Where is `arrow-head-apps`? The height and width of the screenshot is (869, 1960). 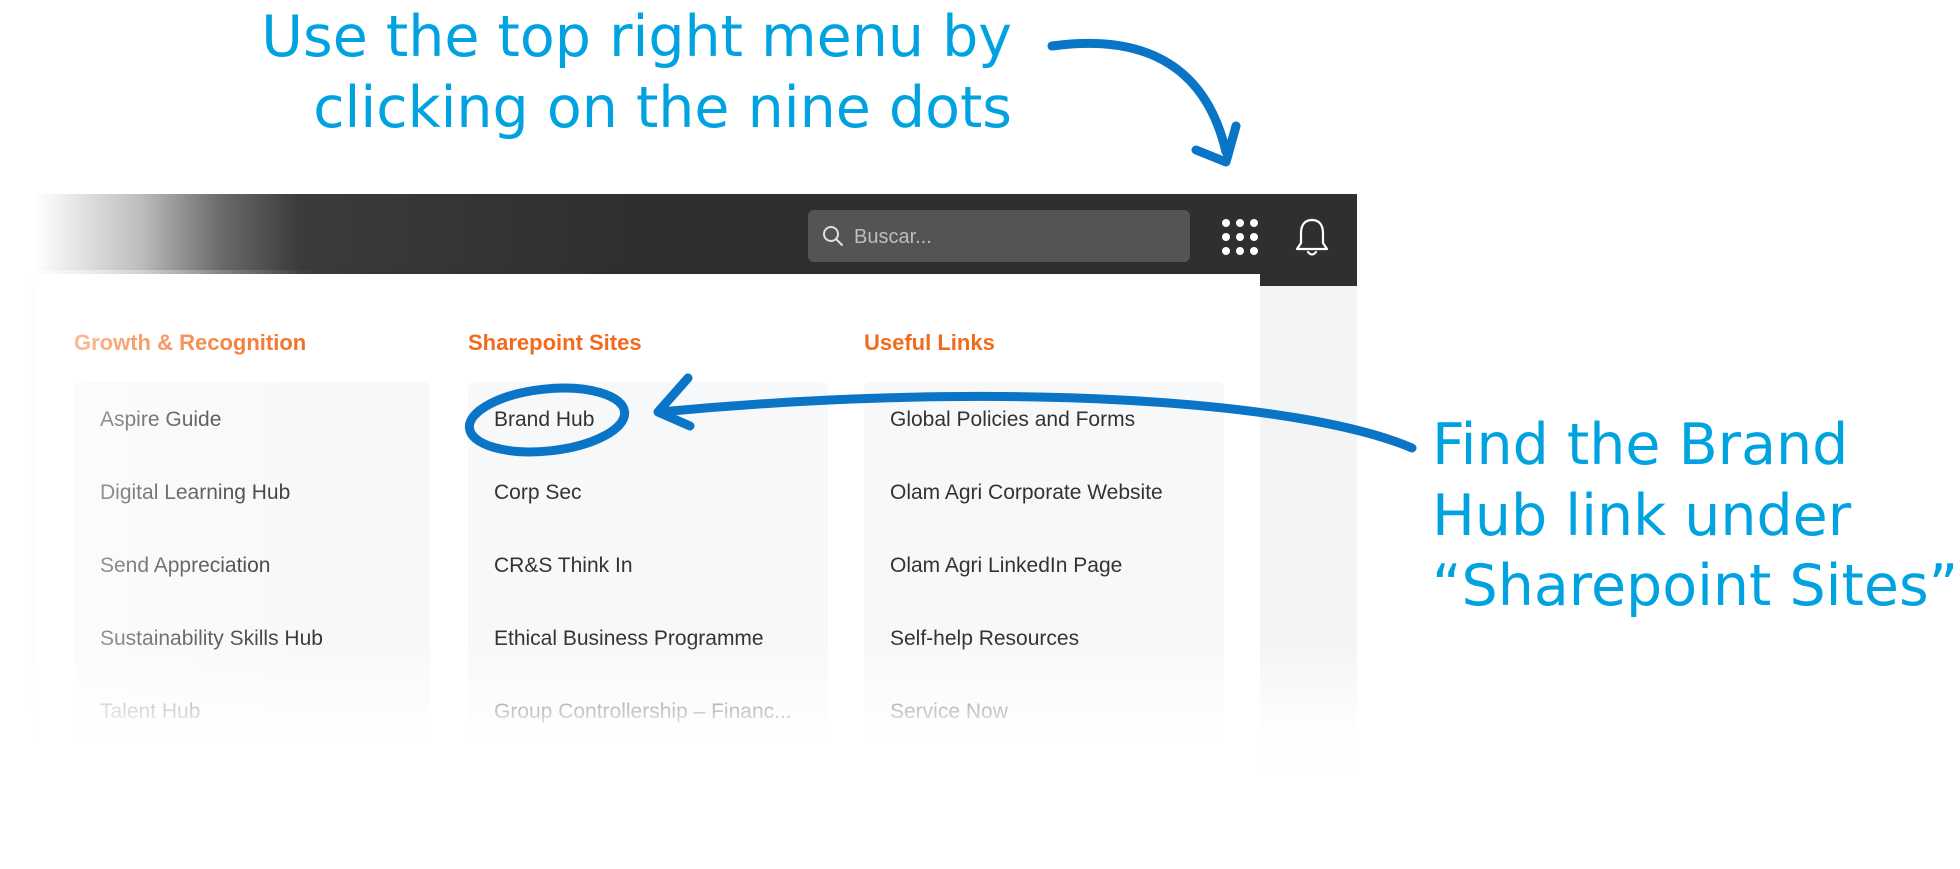 arrow-head-apps is located at coordinates (1216, 144).